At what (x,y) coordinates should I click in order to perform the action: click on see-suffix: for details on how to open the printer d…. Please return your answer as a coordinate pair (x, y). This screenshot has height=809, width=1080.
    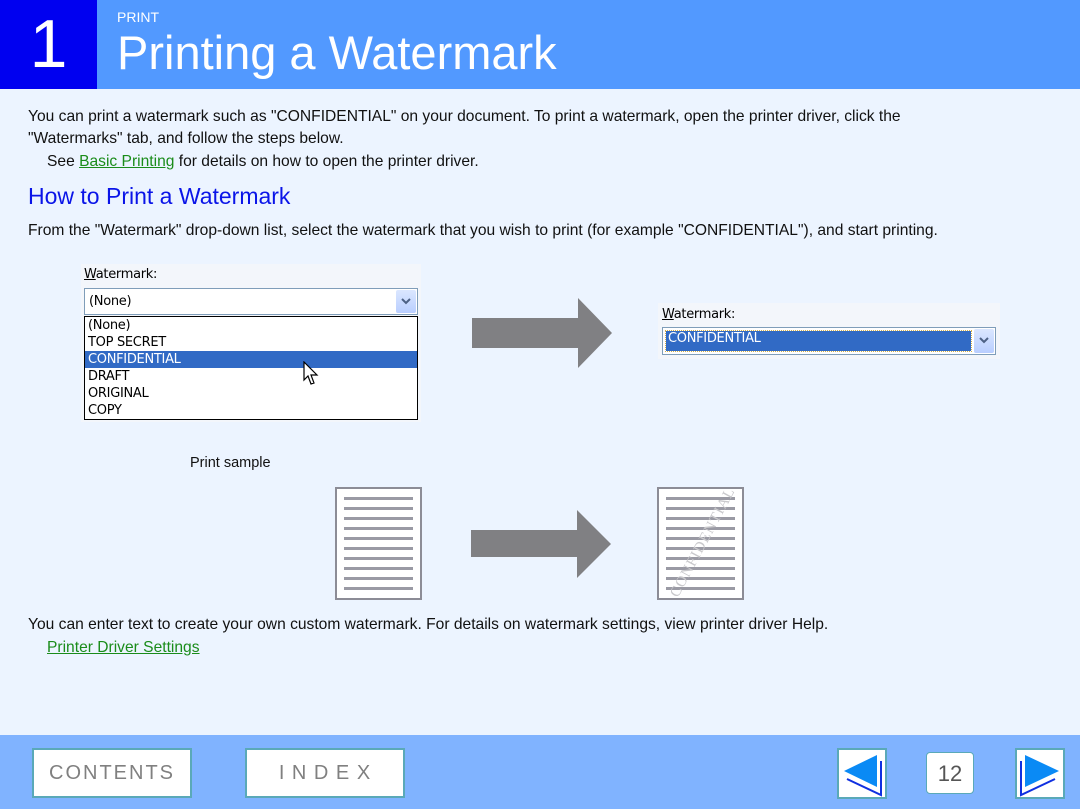
    Looking at the image, I should click on (326, 161).